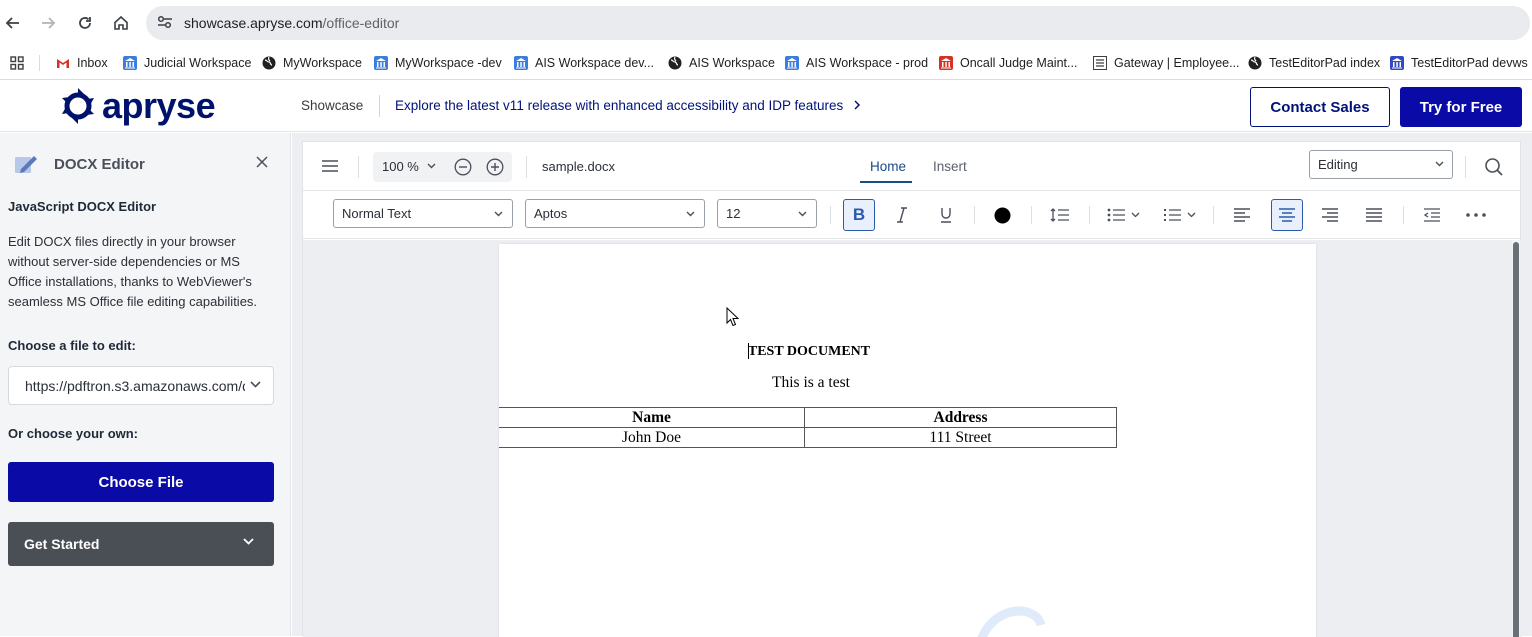  I want to click on zoom-value: 100 %, so click(400, 166).